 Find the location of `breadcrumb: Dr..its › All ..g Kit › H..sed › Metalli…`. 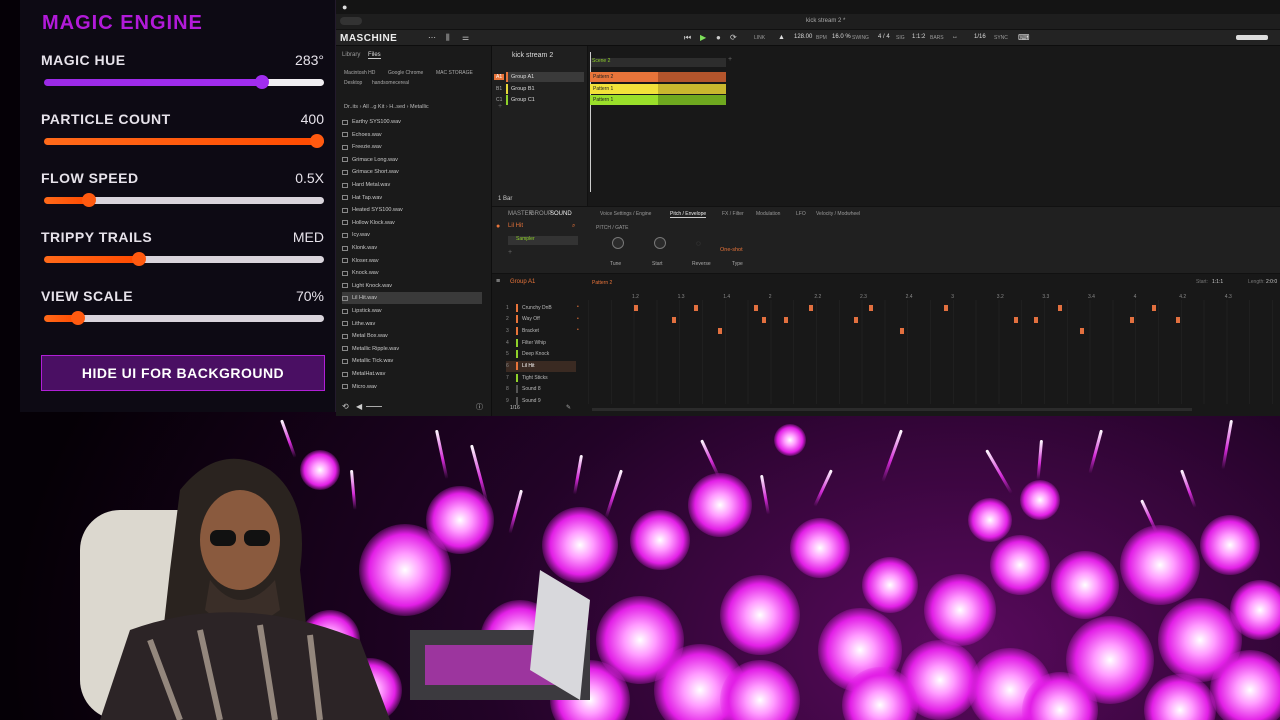

breadcrumb: Dr..its › All ..g Kit › H..sed › Metalli… is located at coordinates (386, 107).